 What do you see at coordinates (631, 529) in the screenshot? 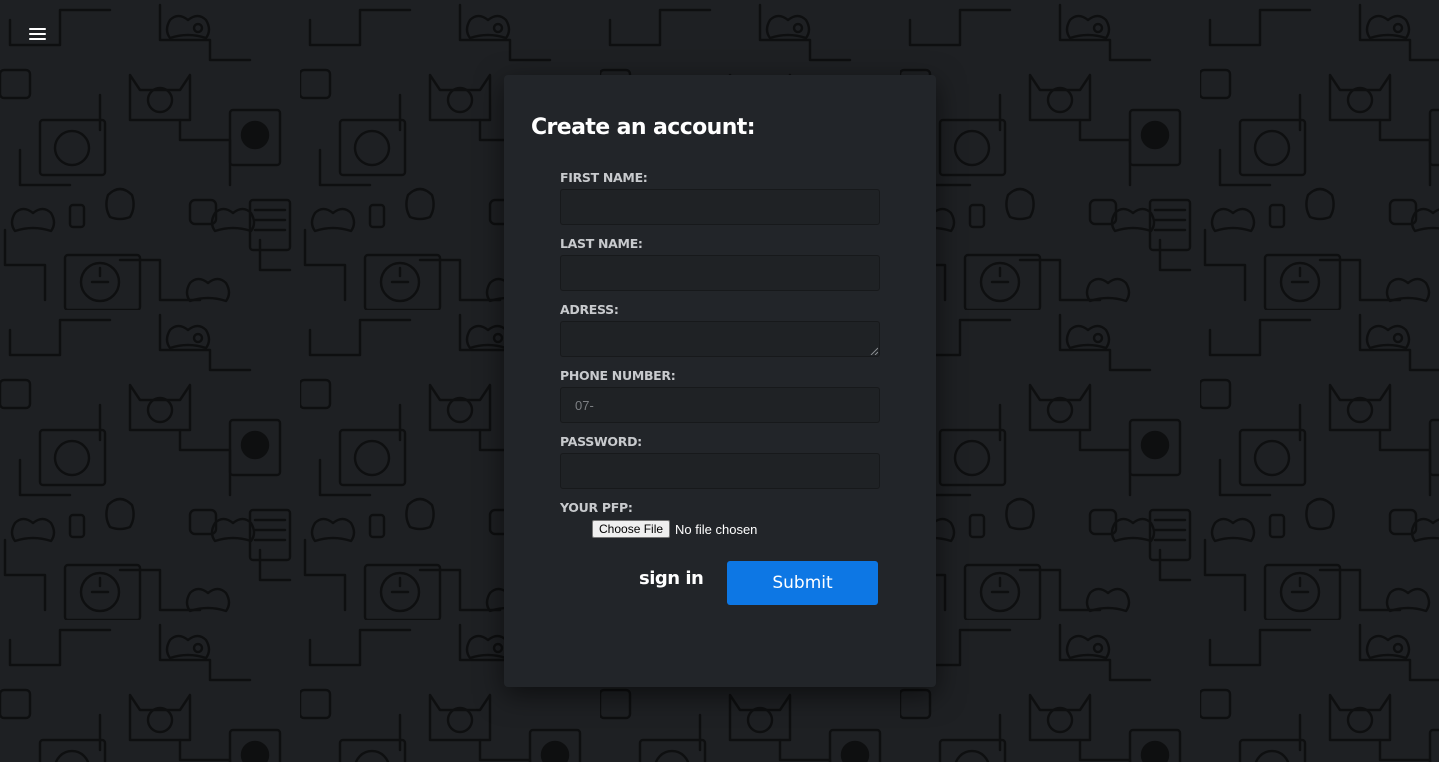
I see `choose-file-button: Choose File` at bounding box center [631, 529].